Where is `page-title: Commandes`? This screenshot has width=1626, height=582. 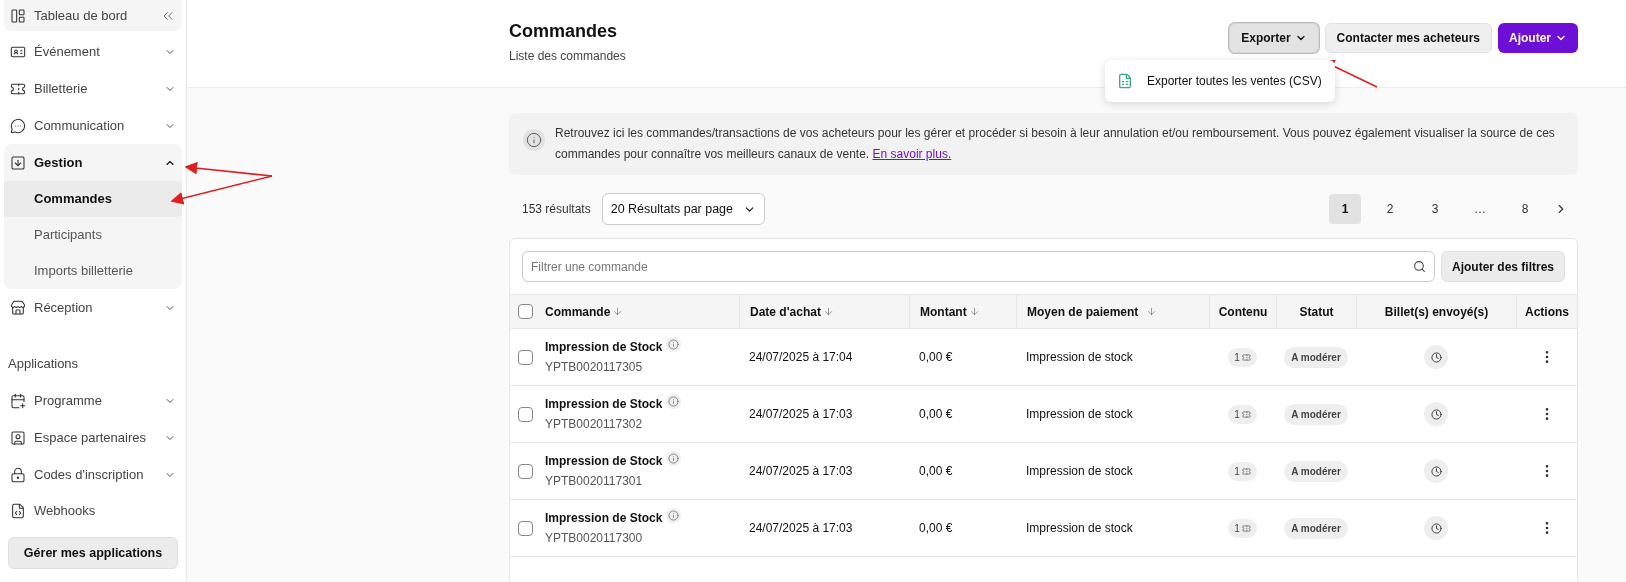 page-title: Commandes is located at coordinates (564, 31).